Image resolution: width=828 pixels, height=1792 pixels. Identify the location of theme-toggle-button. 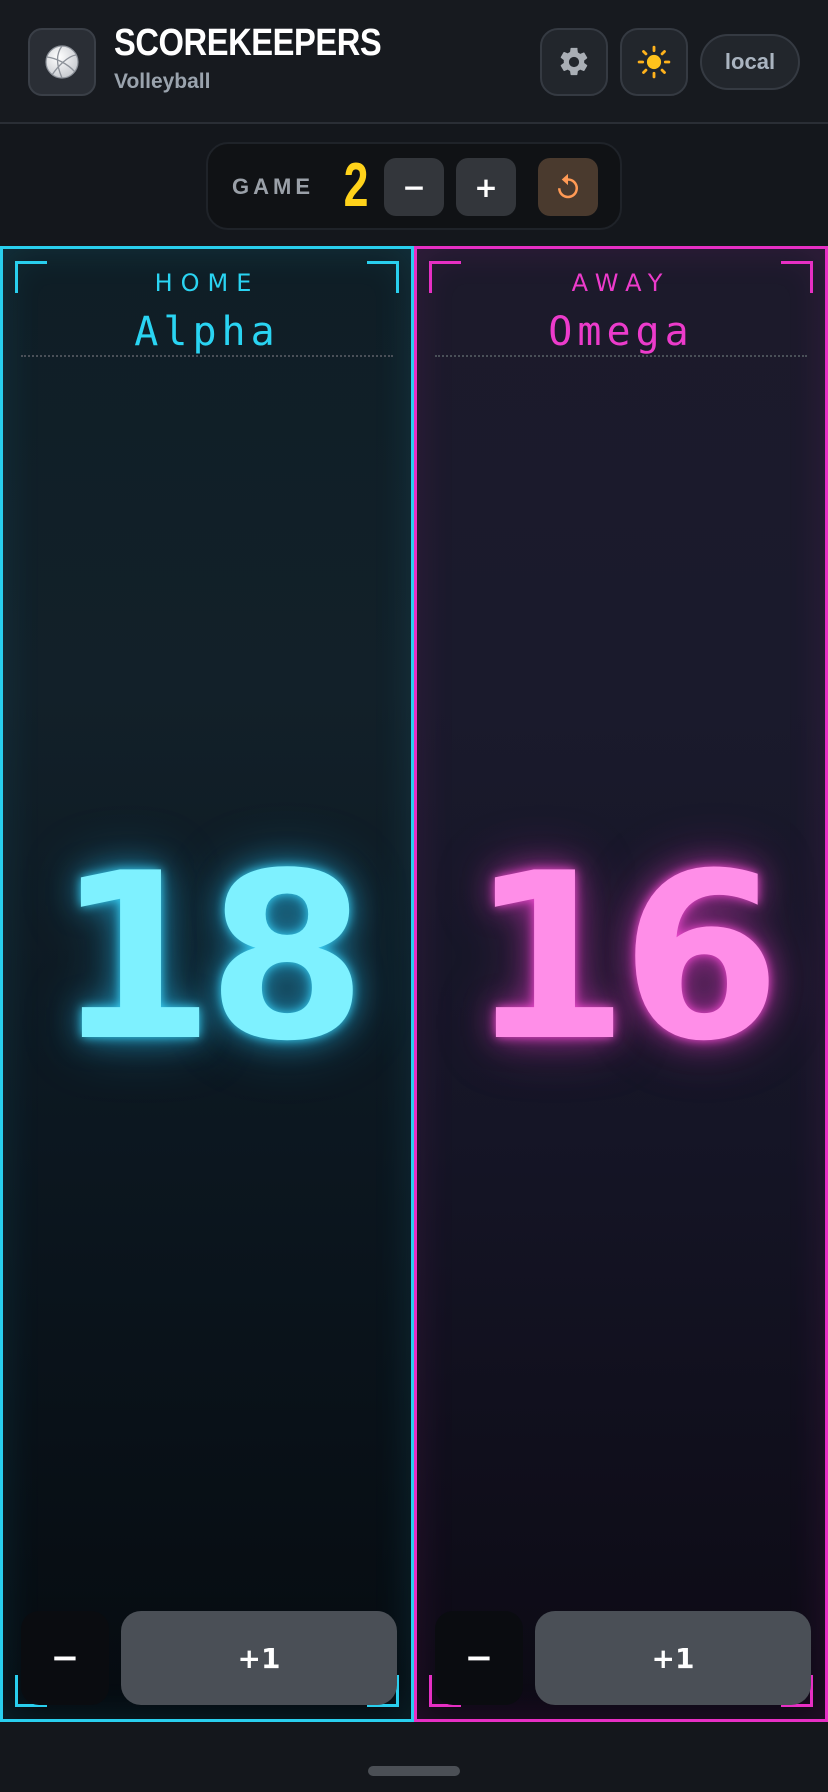
(654, 62).